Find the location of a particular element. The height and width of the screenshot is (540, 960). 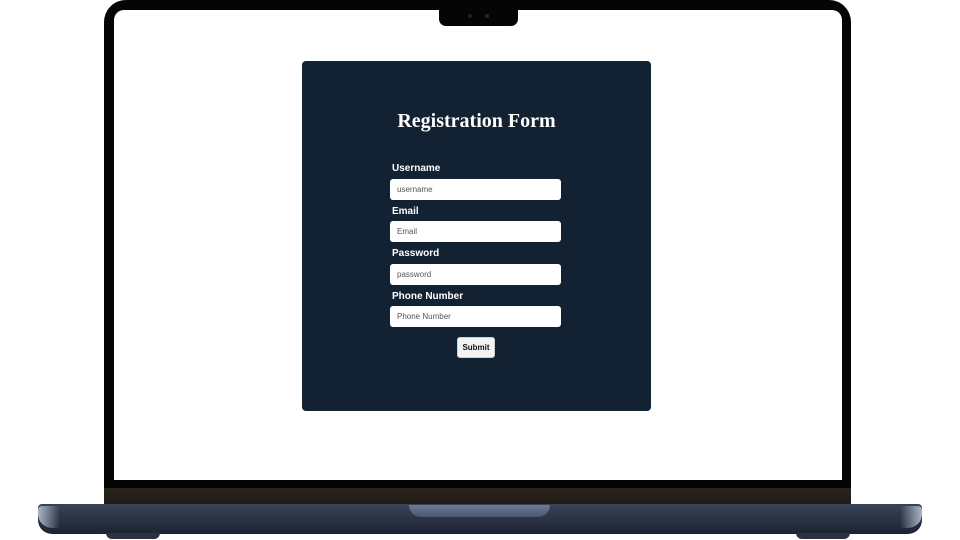

email-label: Email is located at coordinates (405, 211).